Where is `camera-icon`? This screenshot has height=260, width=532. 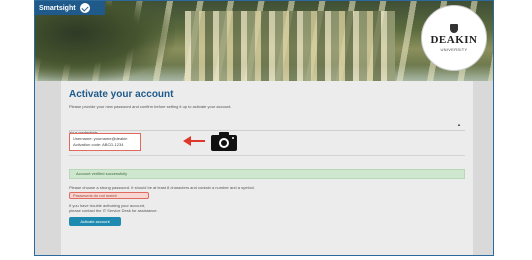 camera-icon is located at coordinates (224, 141).